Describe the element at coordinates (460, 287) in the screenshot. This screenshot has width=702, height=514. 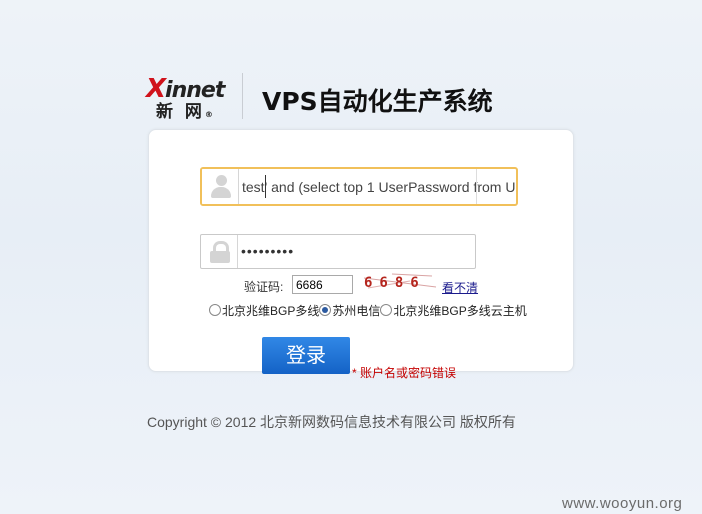
I see `captcha-refresh-link: 看不清` at that location.